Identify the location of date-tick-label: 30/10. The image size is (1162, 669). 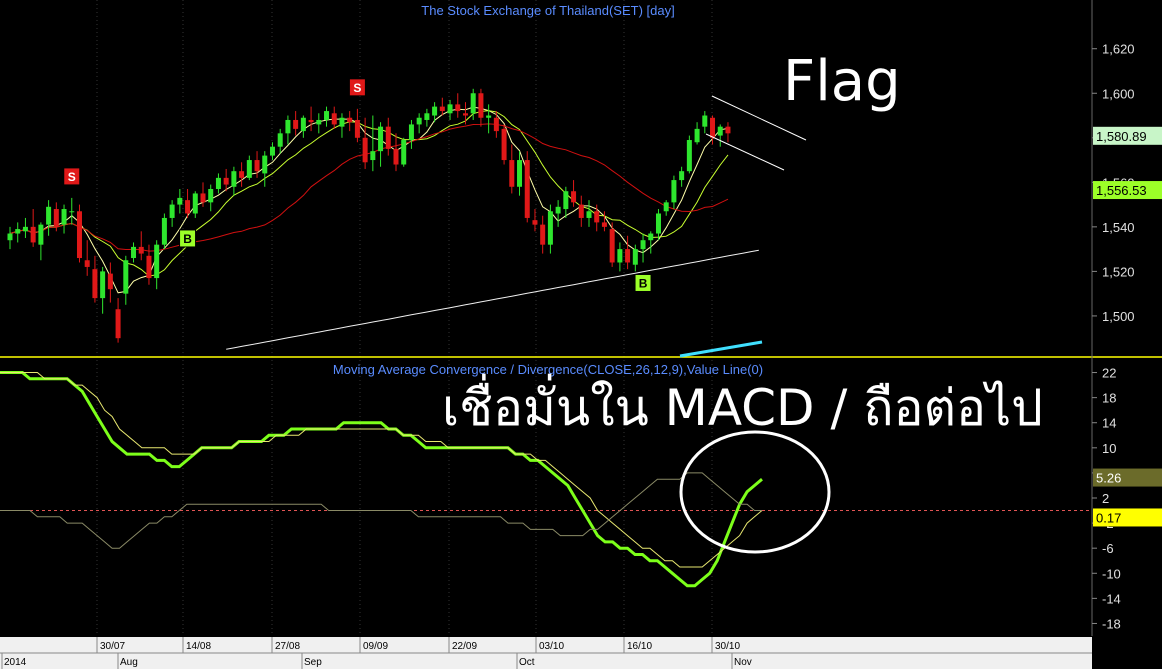
(727, 646).